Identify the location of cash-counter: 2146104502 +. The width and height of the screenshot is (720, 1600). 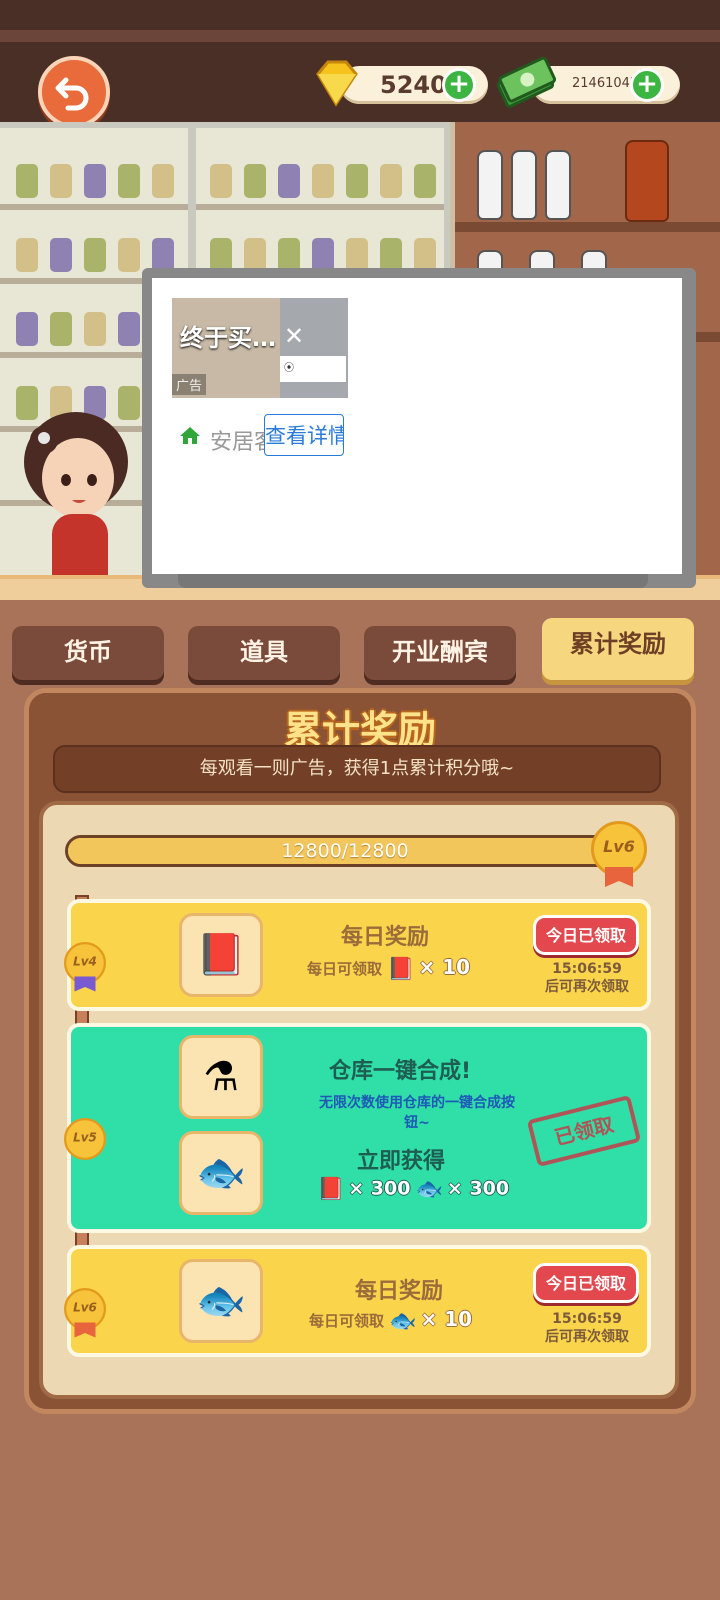
(588, 82).